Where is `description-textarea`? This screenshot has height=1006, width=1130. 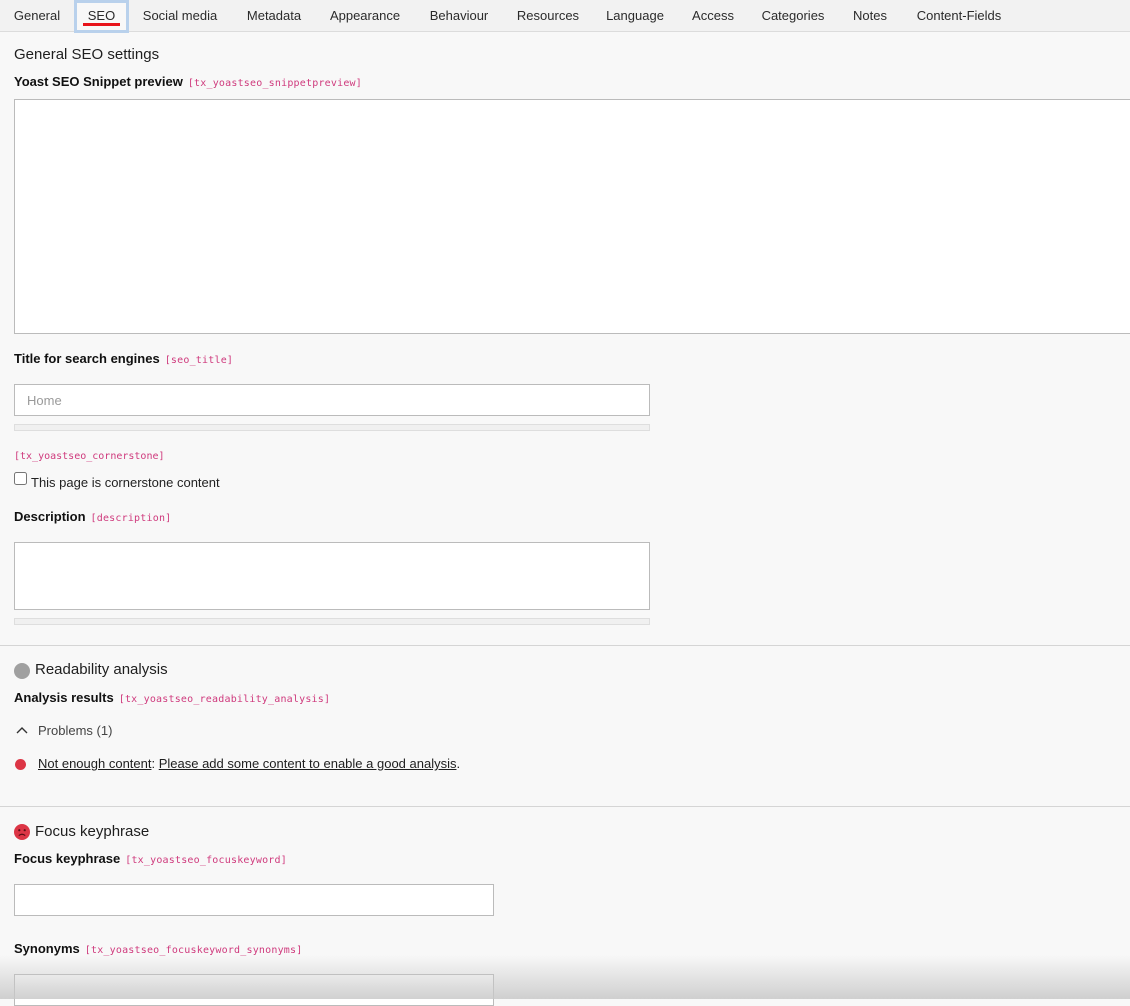
description-textarea is located at coordinates (332, 576).